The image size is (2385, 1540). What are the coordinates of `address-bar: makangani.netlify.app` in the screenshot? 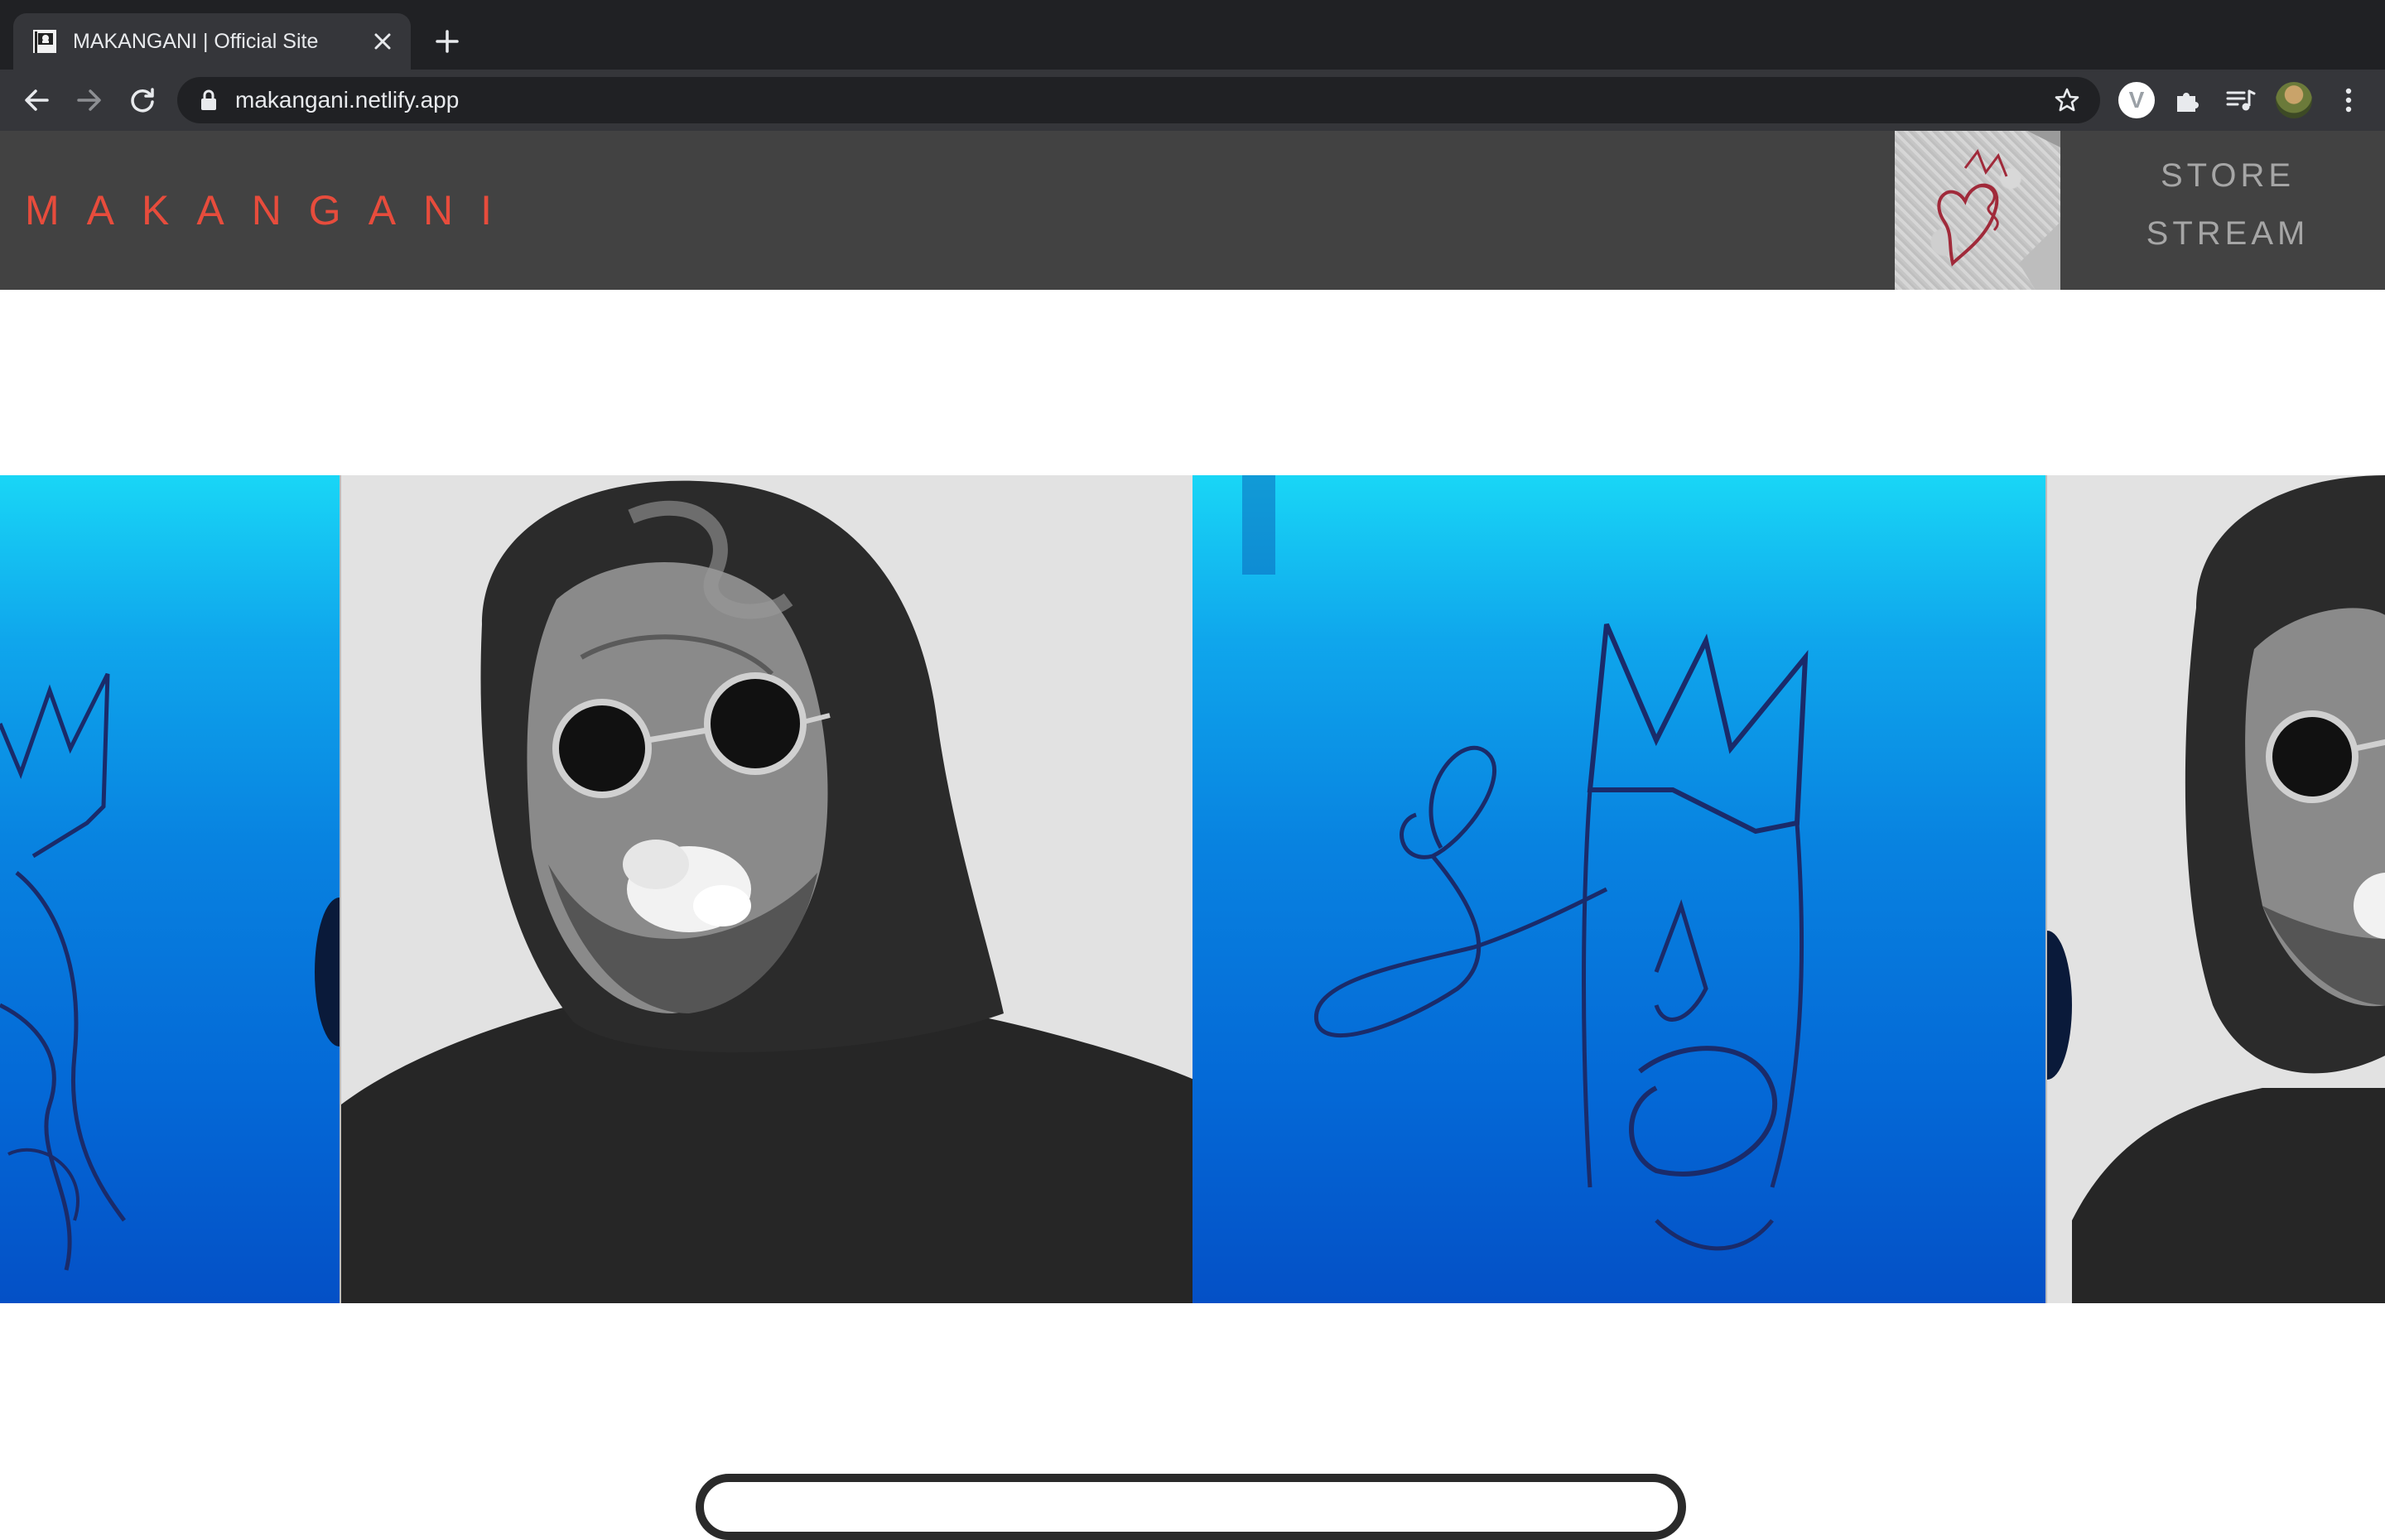 It's located at (1138, 100).